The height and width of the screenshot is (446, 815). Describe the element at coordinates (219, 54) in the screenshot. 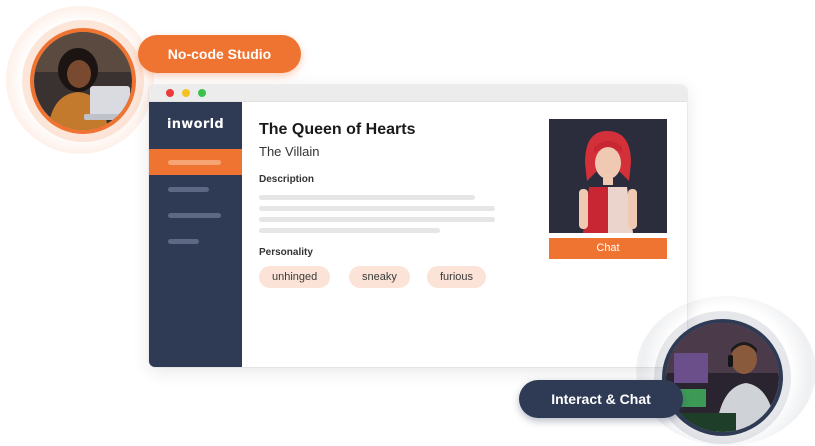

I see `no-code-studio-badge: No-code Studio` at that location.